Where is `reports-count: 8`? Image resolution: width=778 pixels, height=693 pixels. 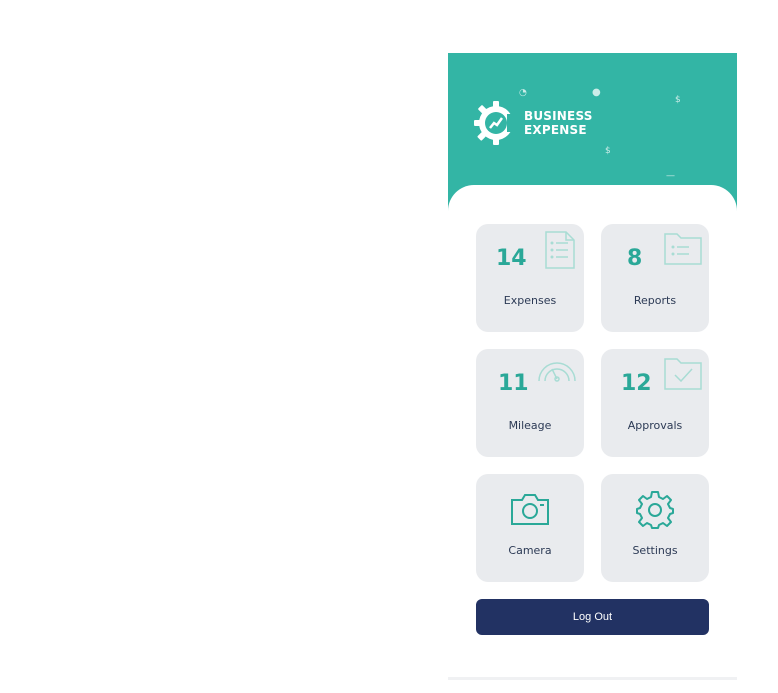
reports-count: 8 is located at coordinates (635, 258).